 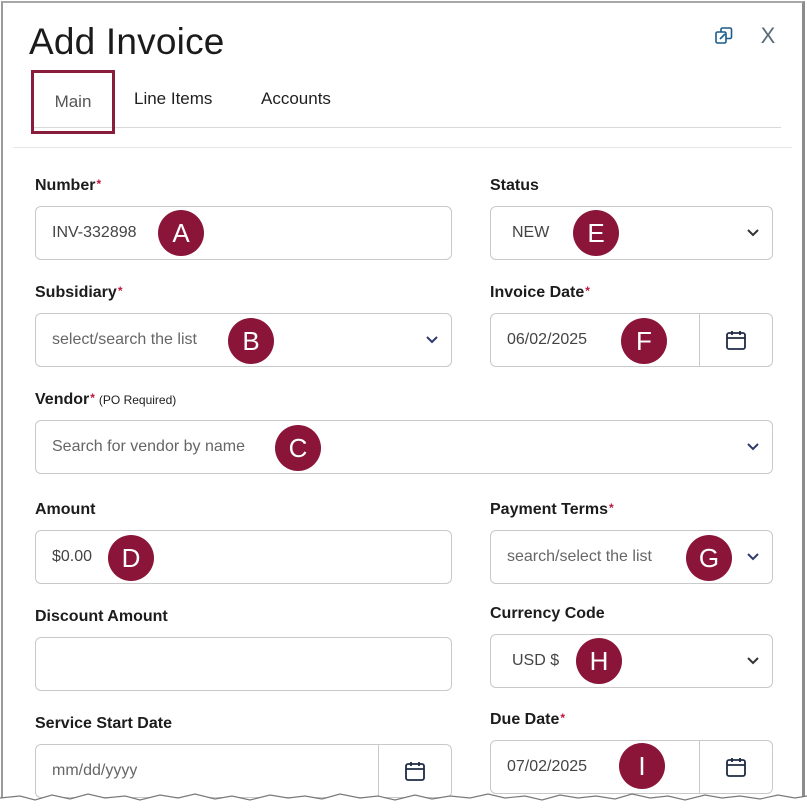 I want to click on tab-bar: Main Line Items Accounts, so click(x=406, y=102).